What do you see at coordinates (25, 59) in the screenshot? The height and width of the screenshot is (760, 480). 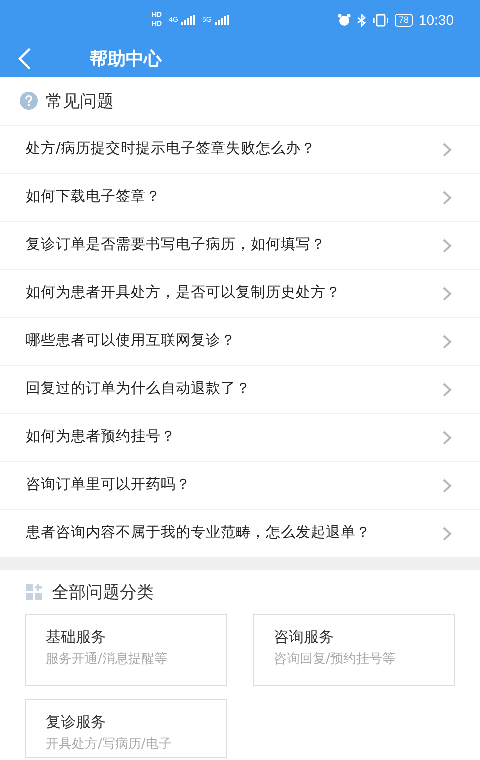 I see `back-icon` at bounding box center [25, 59].